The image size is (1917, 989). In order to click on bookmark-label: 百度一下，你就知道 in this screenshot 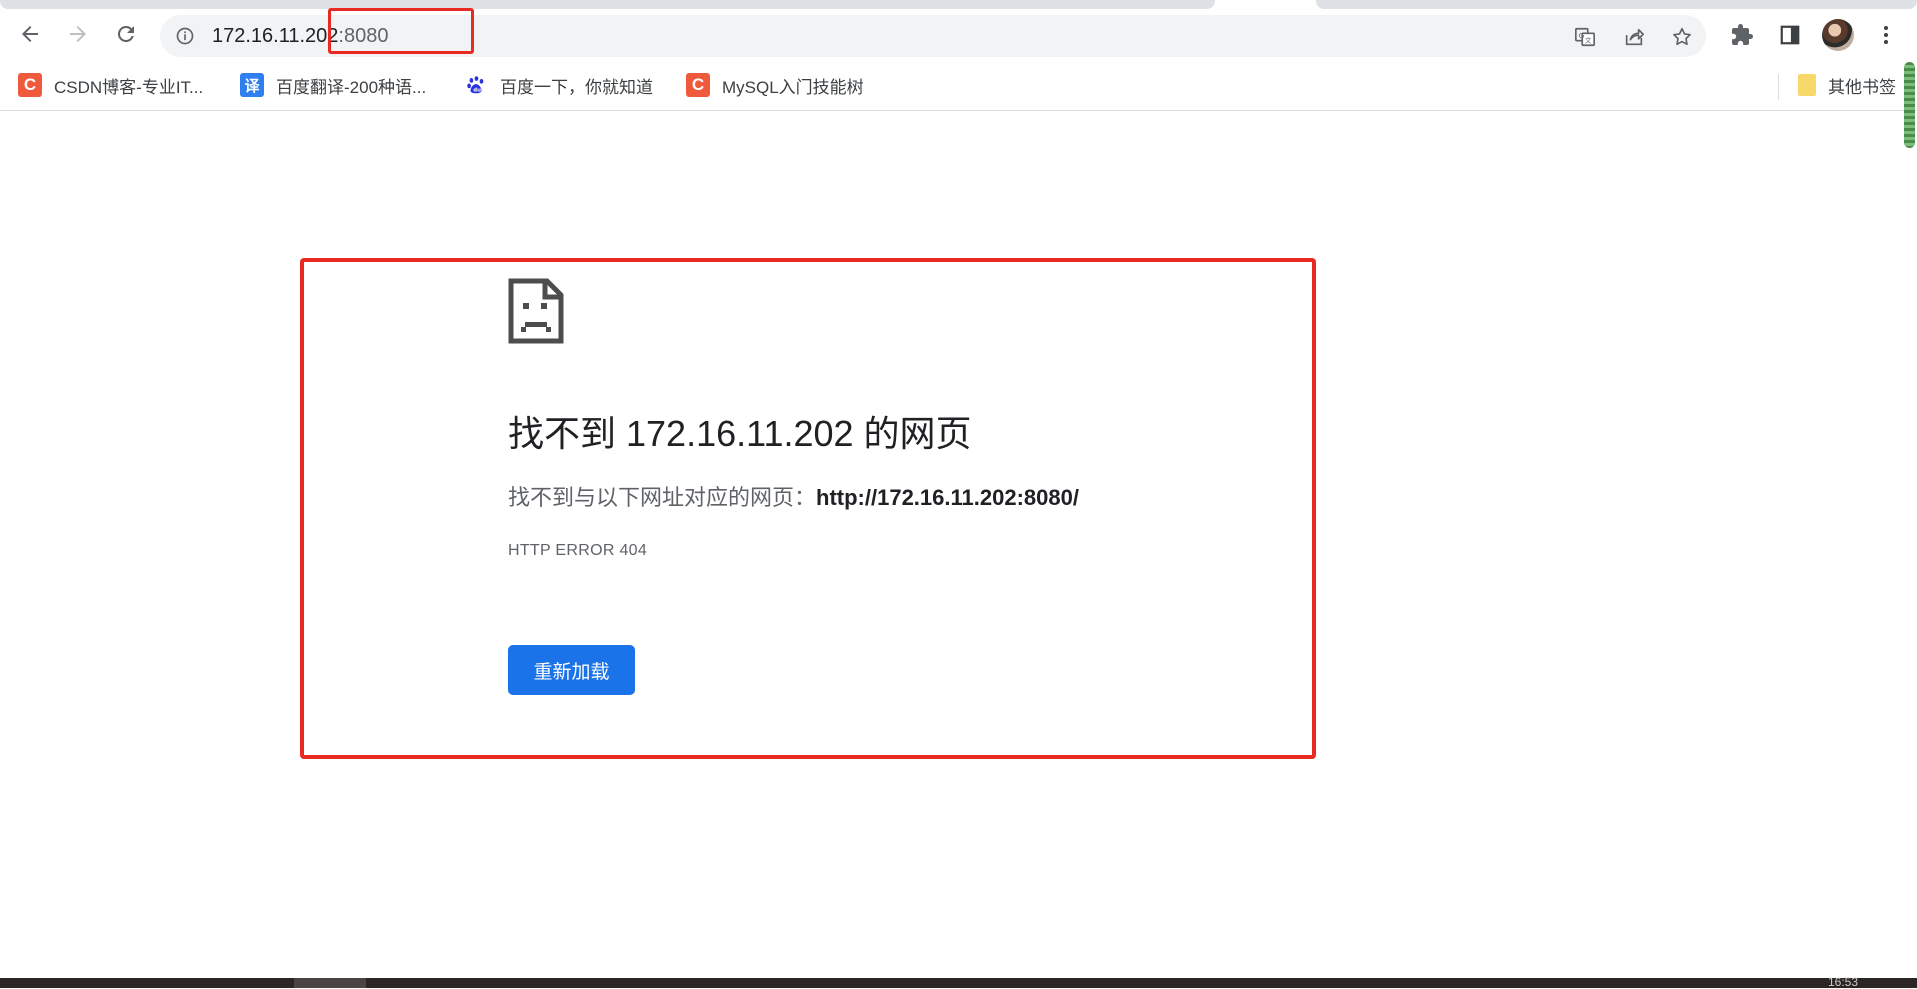, I will do `click(576, 87)`.